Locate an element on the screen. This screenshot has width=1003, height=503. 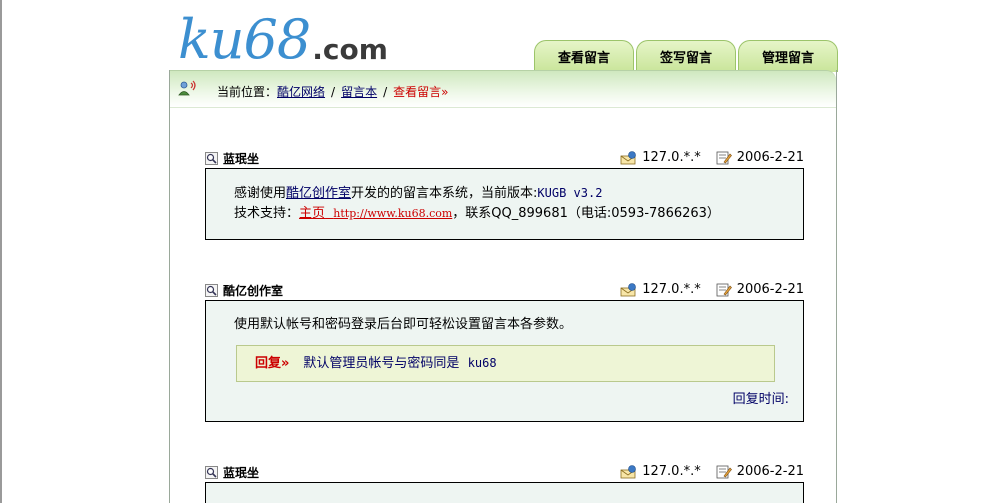
message-content: 使用默认帐号和密码登录后台即可轻松设置留言本各参数。 is located at coordinates (403, 324).